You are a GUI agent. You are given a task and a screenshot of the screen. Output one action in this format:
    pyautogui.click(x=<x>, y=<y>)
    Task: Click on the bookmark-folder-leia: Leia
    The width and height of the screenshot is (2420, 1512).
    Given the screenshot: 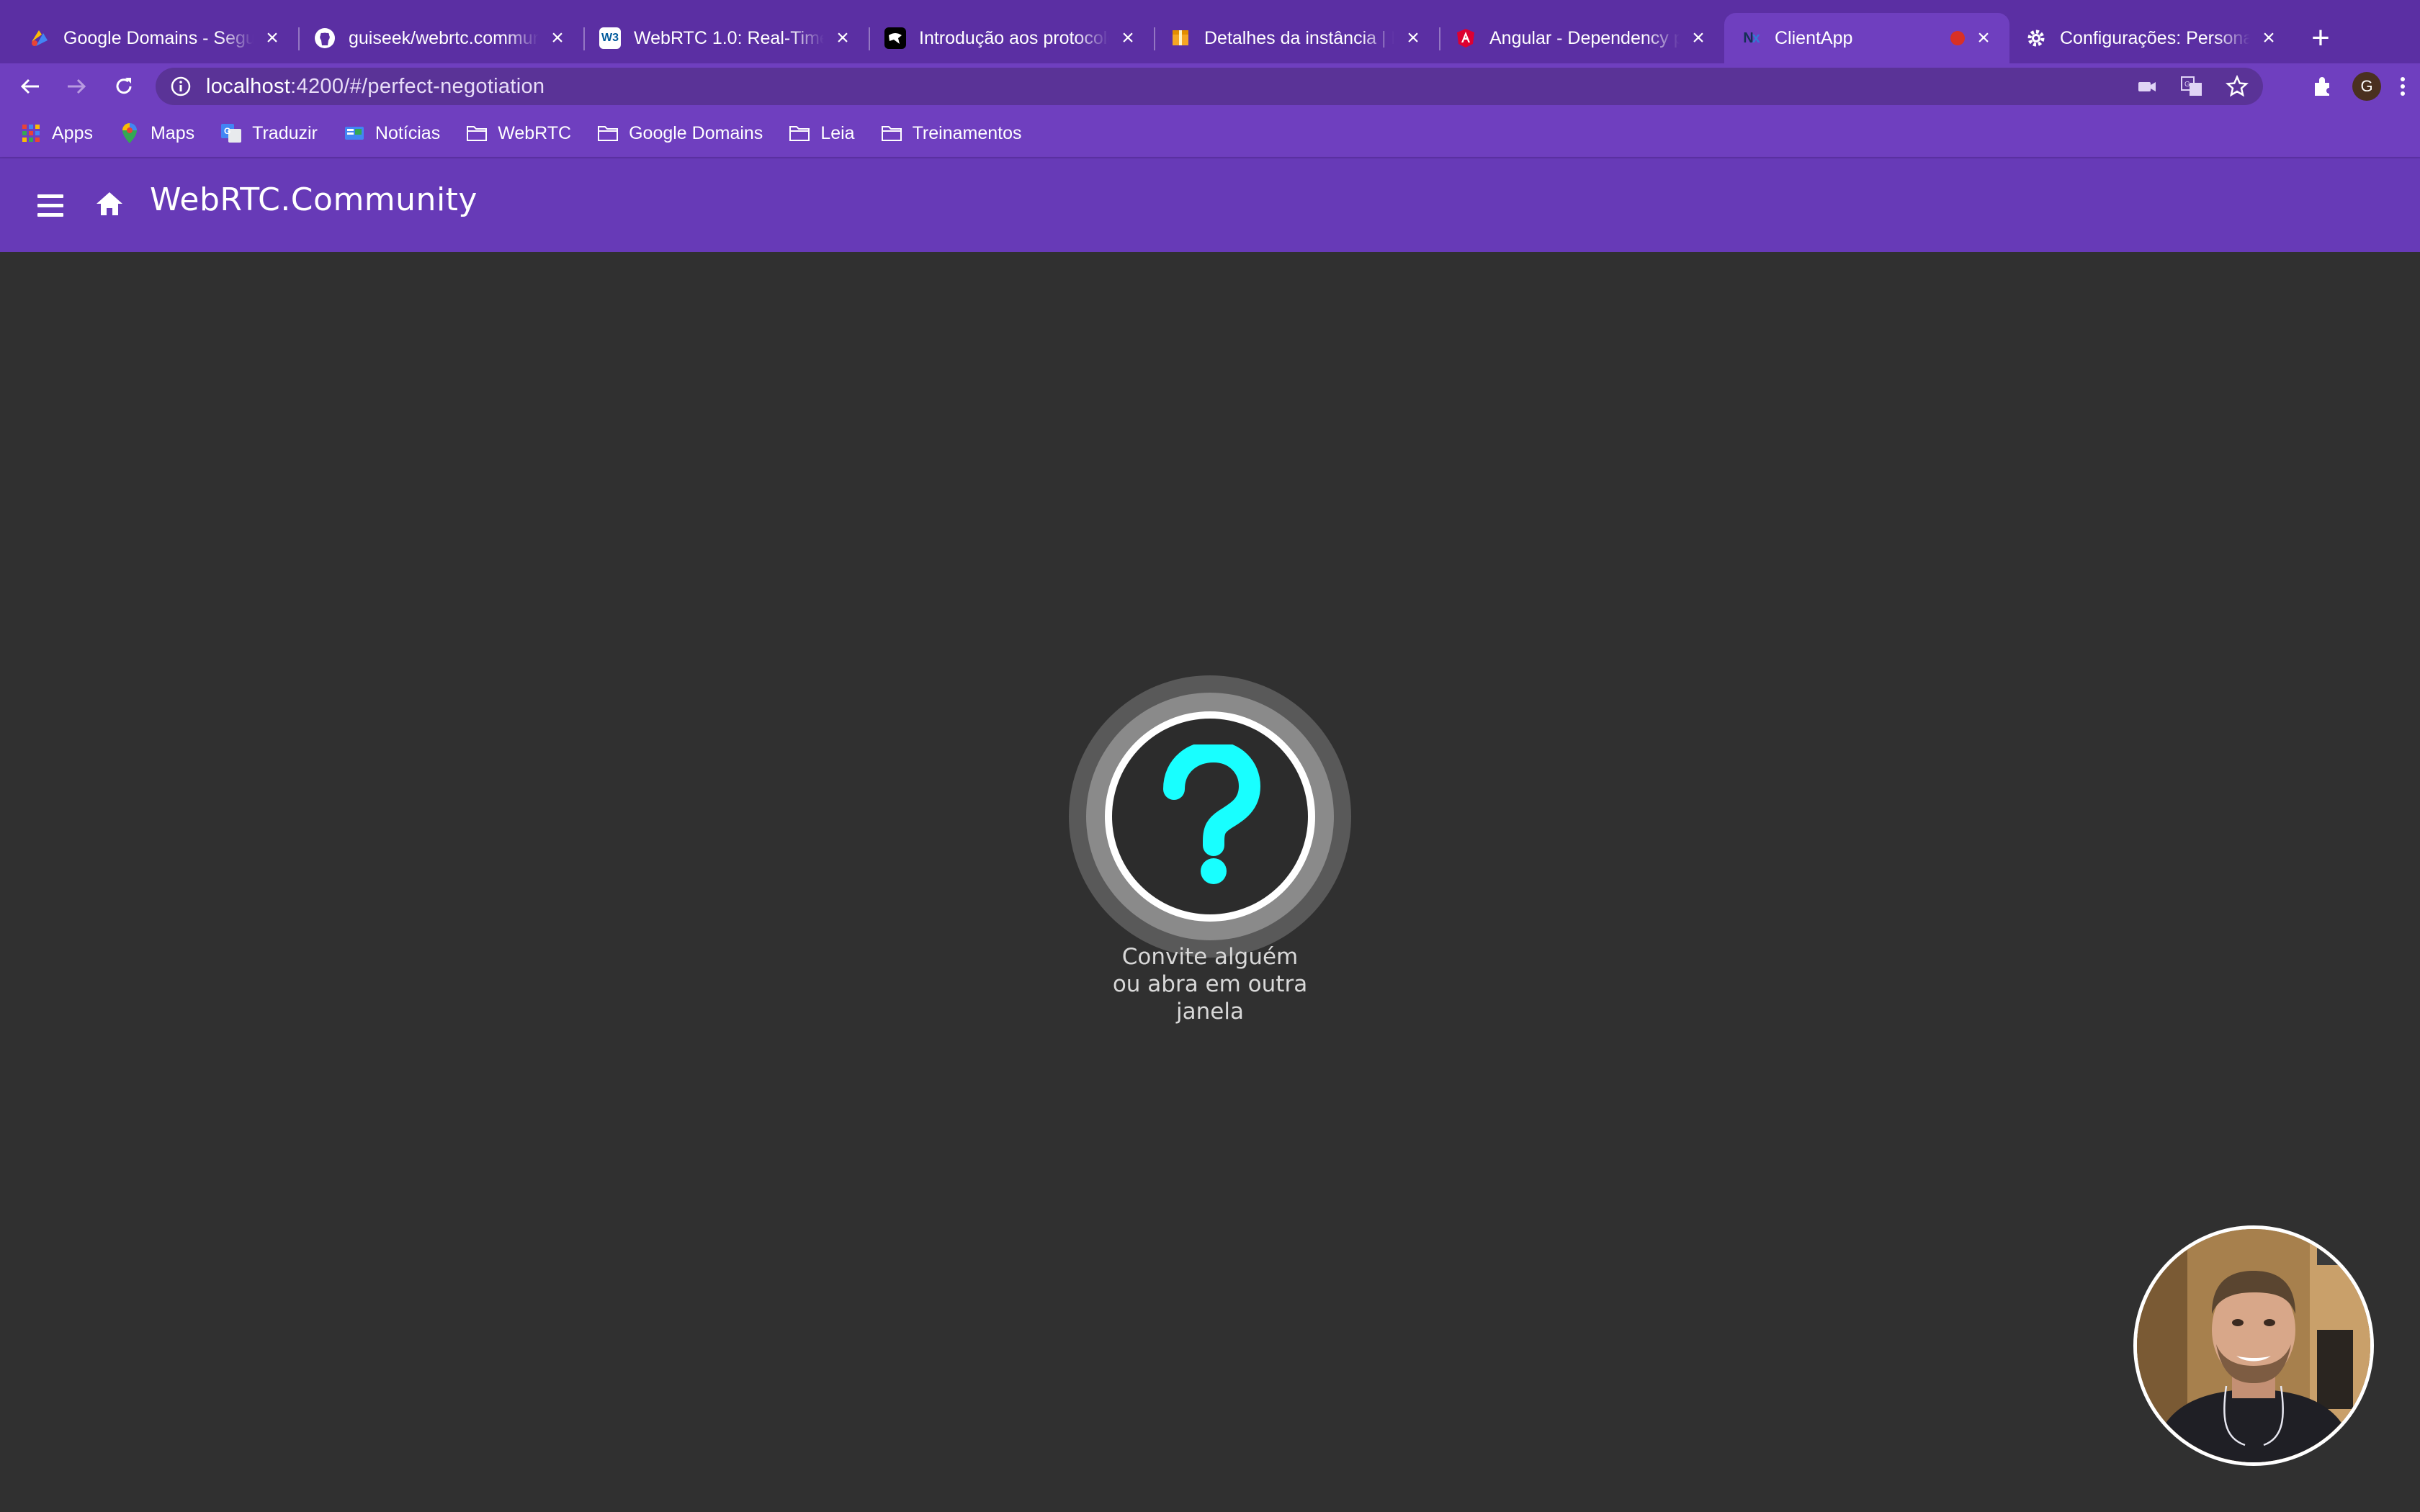 What is the action you would take?
    pyautogui.click(x=822, y=133)
    